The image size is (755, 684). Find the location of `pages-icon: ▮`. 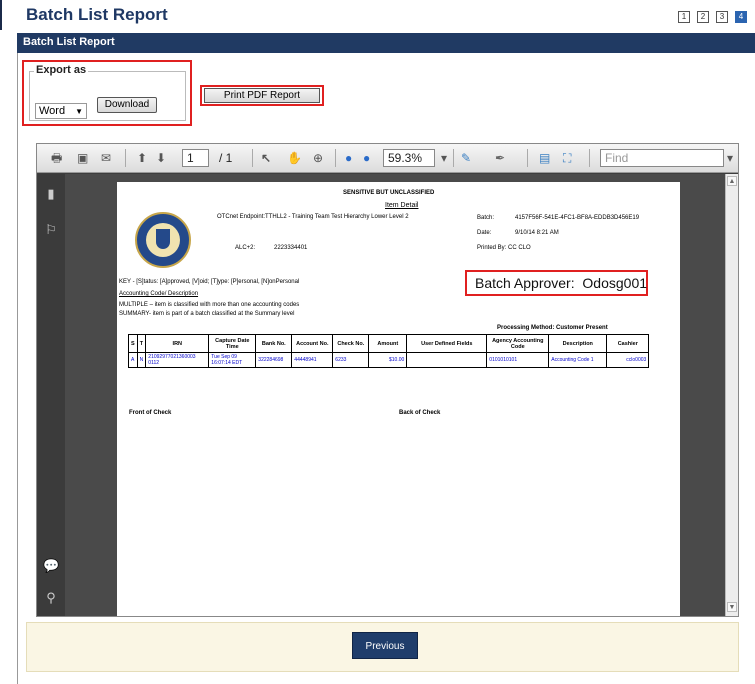

pages-icon: ▮ is located at coordinates (51, 194).